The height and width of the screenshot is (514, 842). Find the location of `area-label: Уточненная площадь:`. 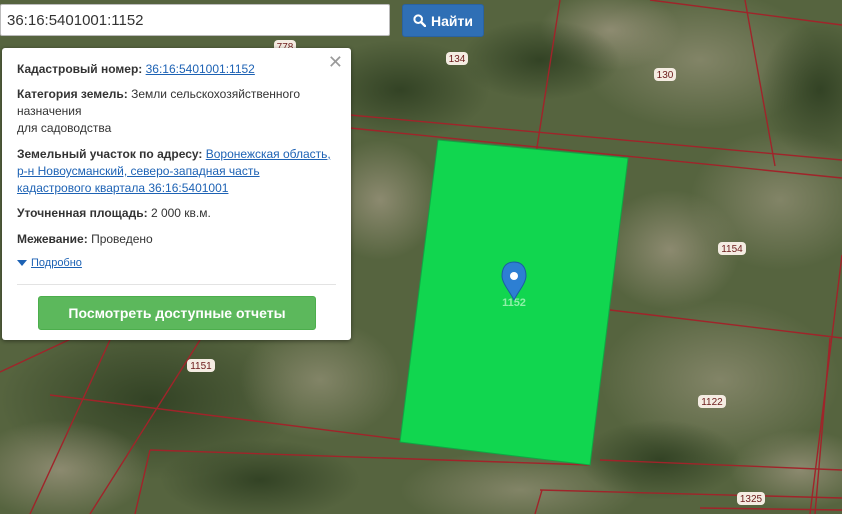

area-label: Уточненная площадь: is located at coordinates (82, 213).